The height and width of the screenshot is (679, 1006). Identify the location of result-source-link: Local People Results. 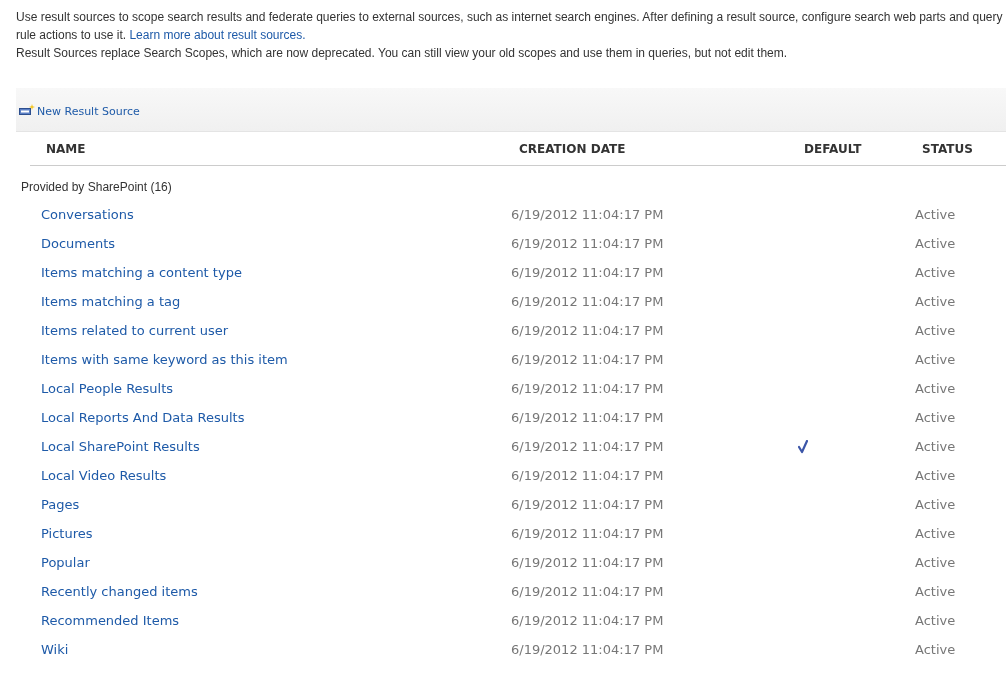
(107, 388).